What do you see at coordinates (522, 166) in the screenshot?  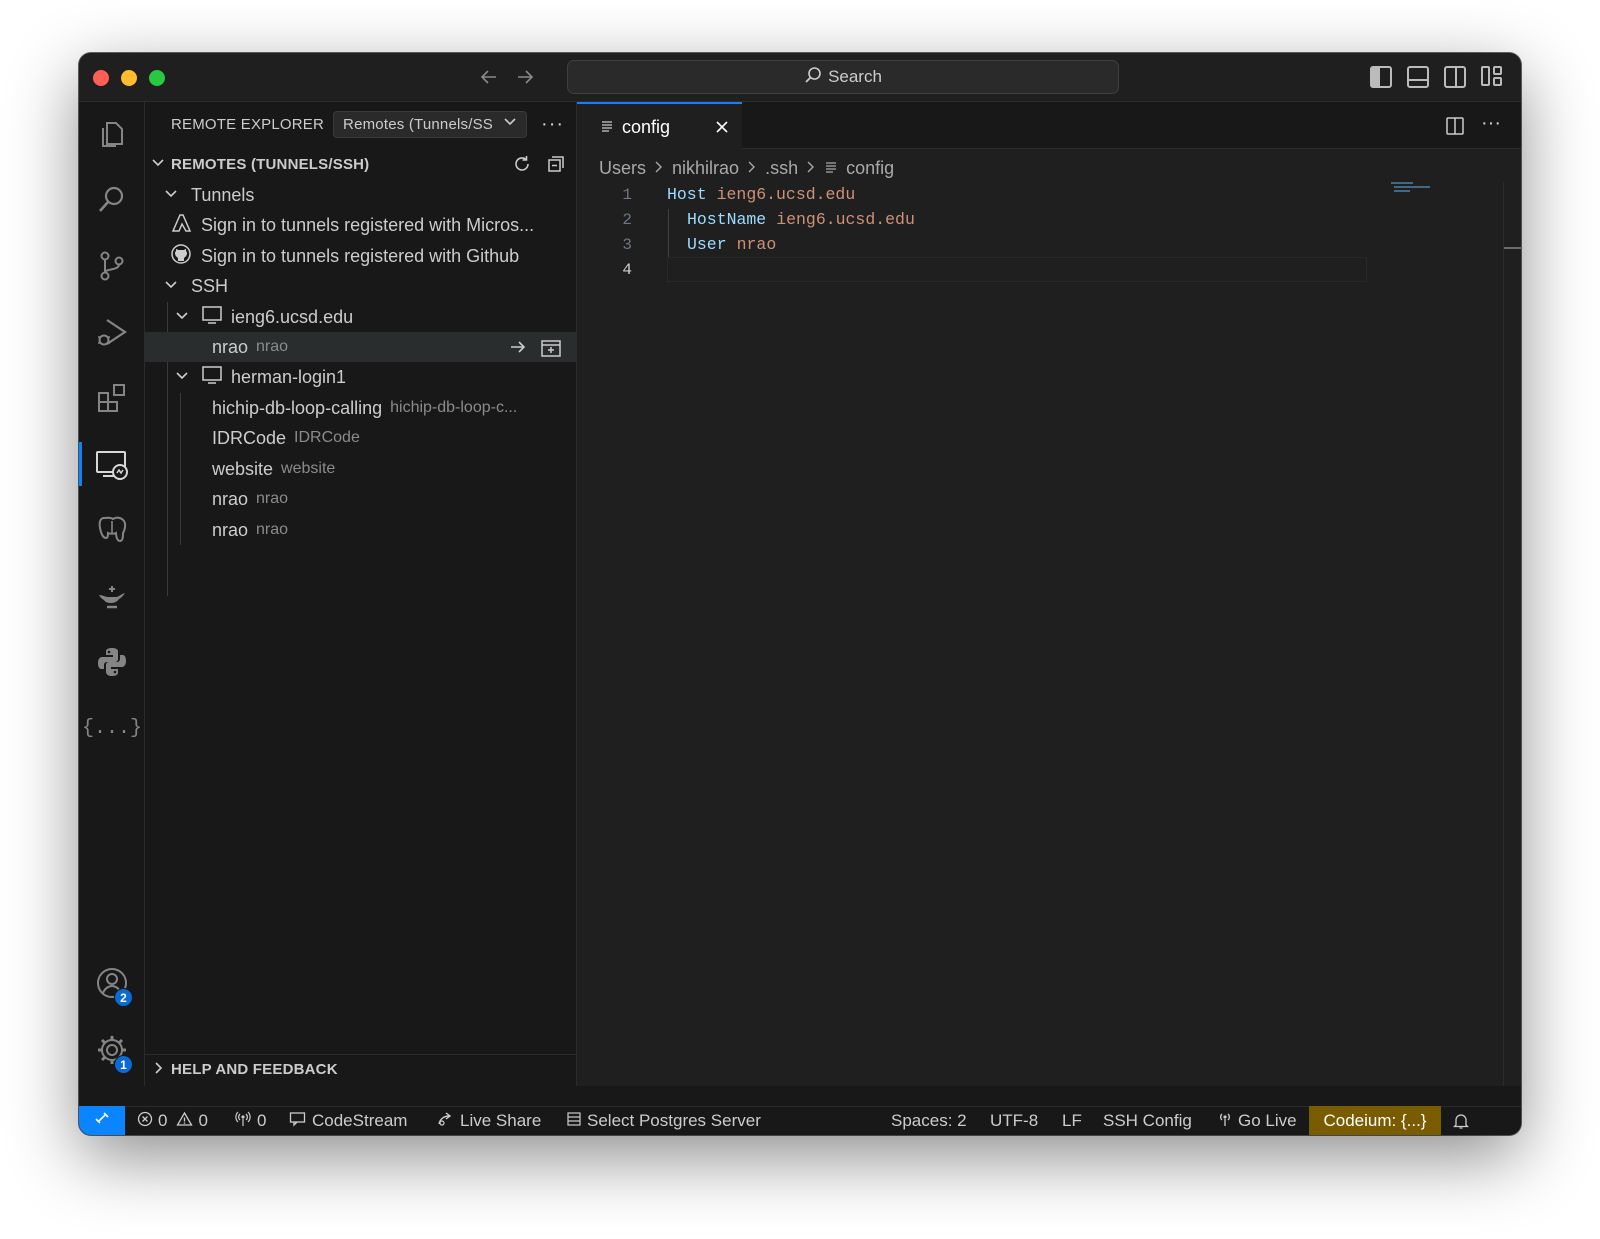 I see `refresh-icon` at bounding box center [522, 166].